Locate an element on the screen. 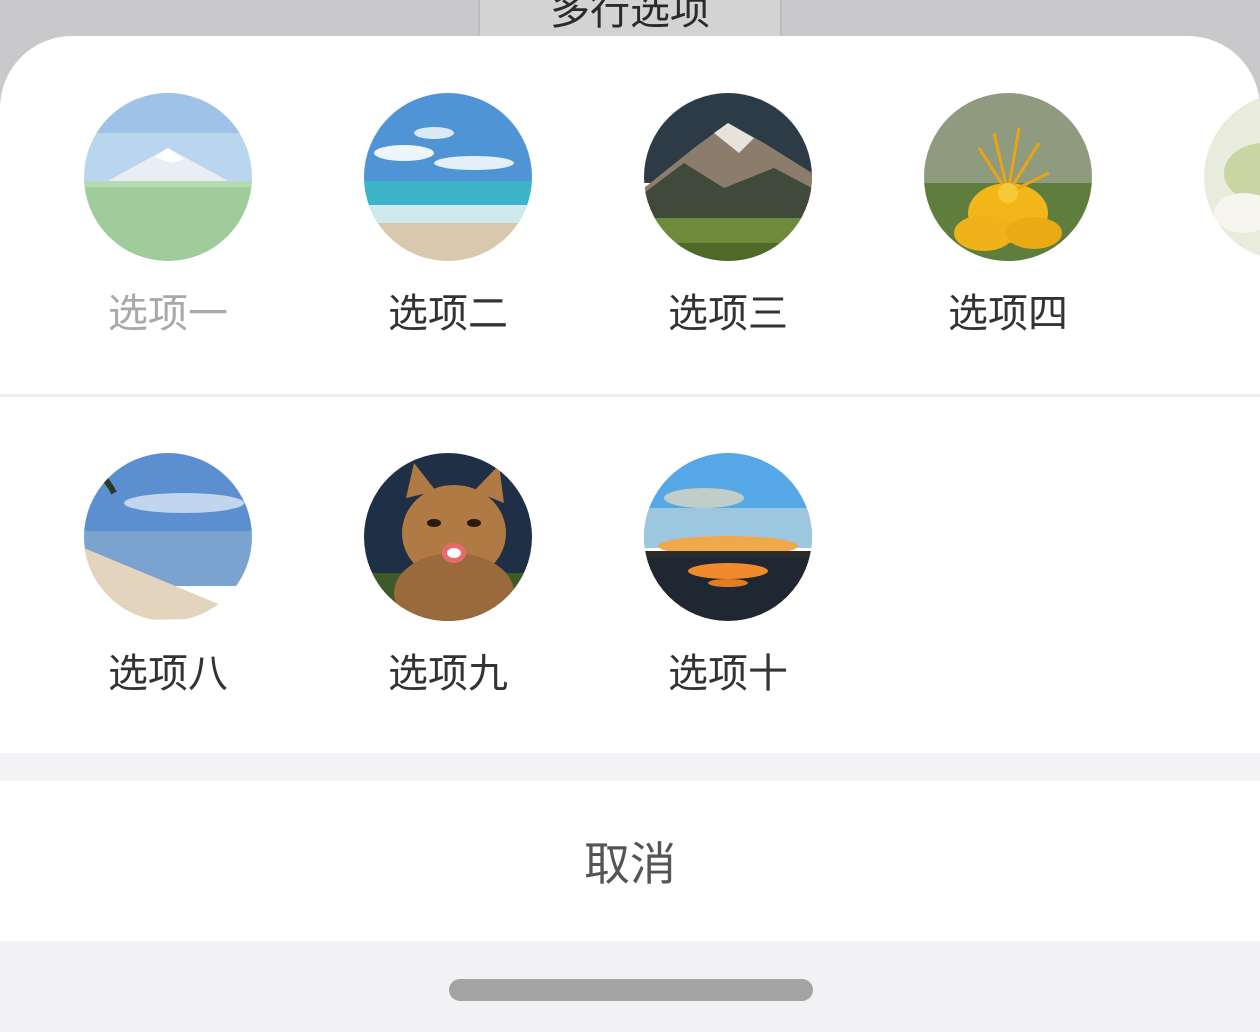 Image resolution: width=1260 pixels, height=1032 pixels. rocky-mountain-icon is located at coordinates (728, 177).